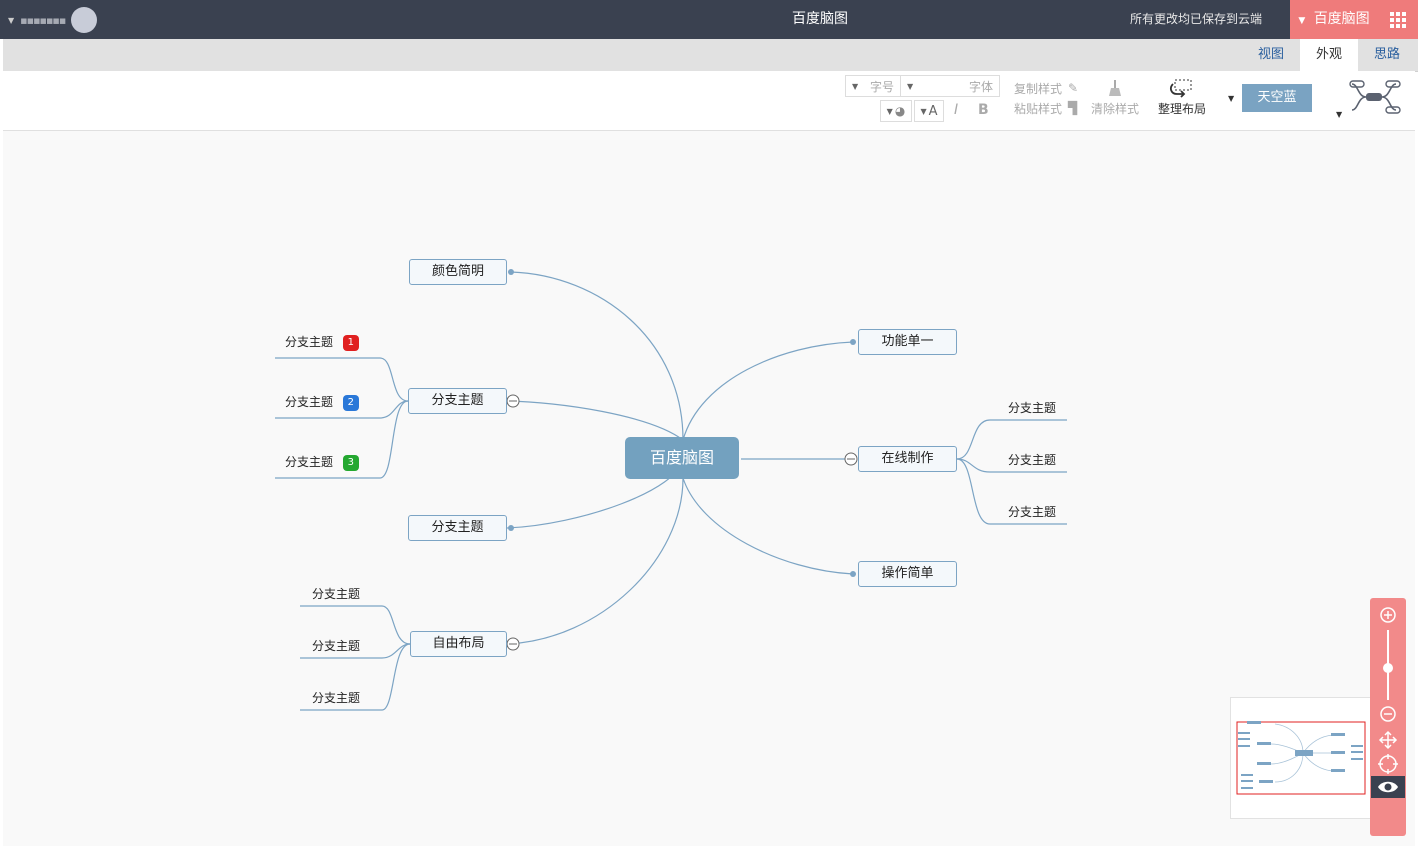  I want to click on zoom-in-button, so click(1388, 615).